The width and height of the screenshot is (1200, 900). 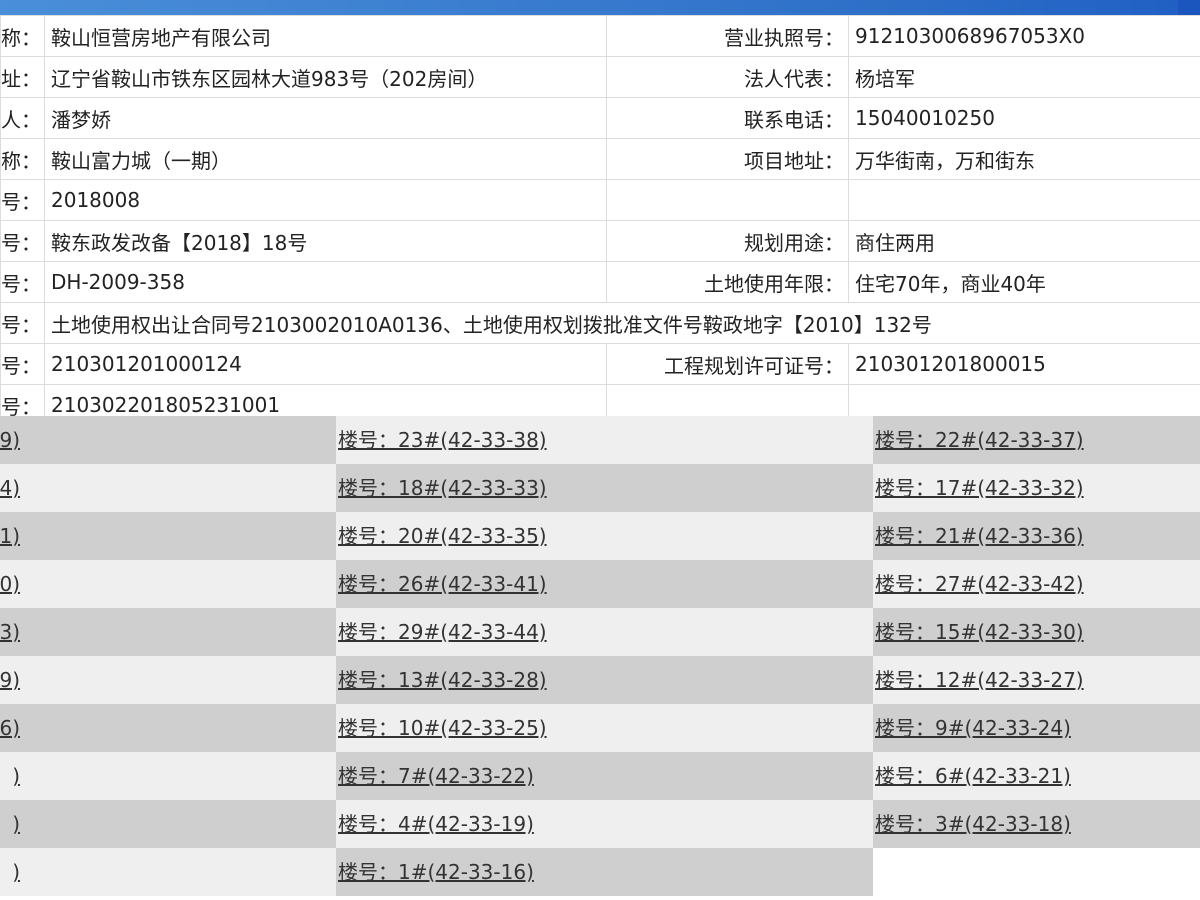 What do you see at coordinates (22, 77) in the screenshot?
I see `label-address: 址：` at bounding box center [22, 77].